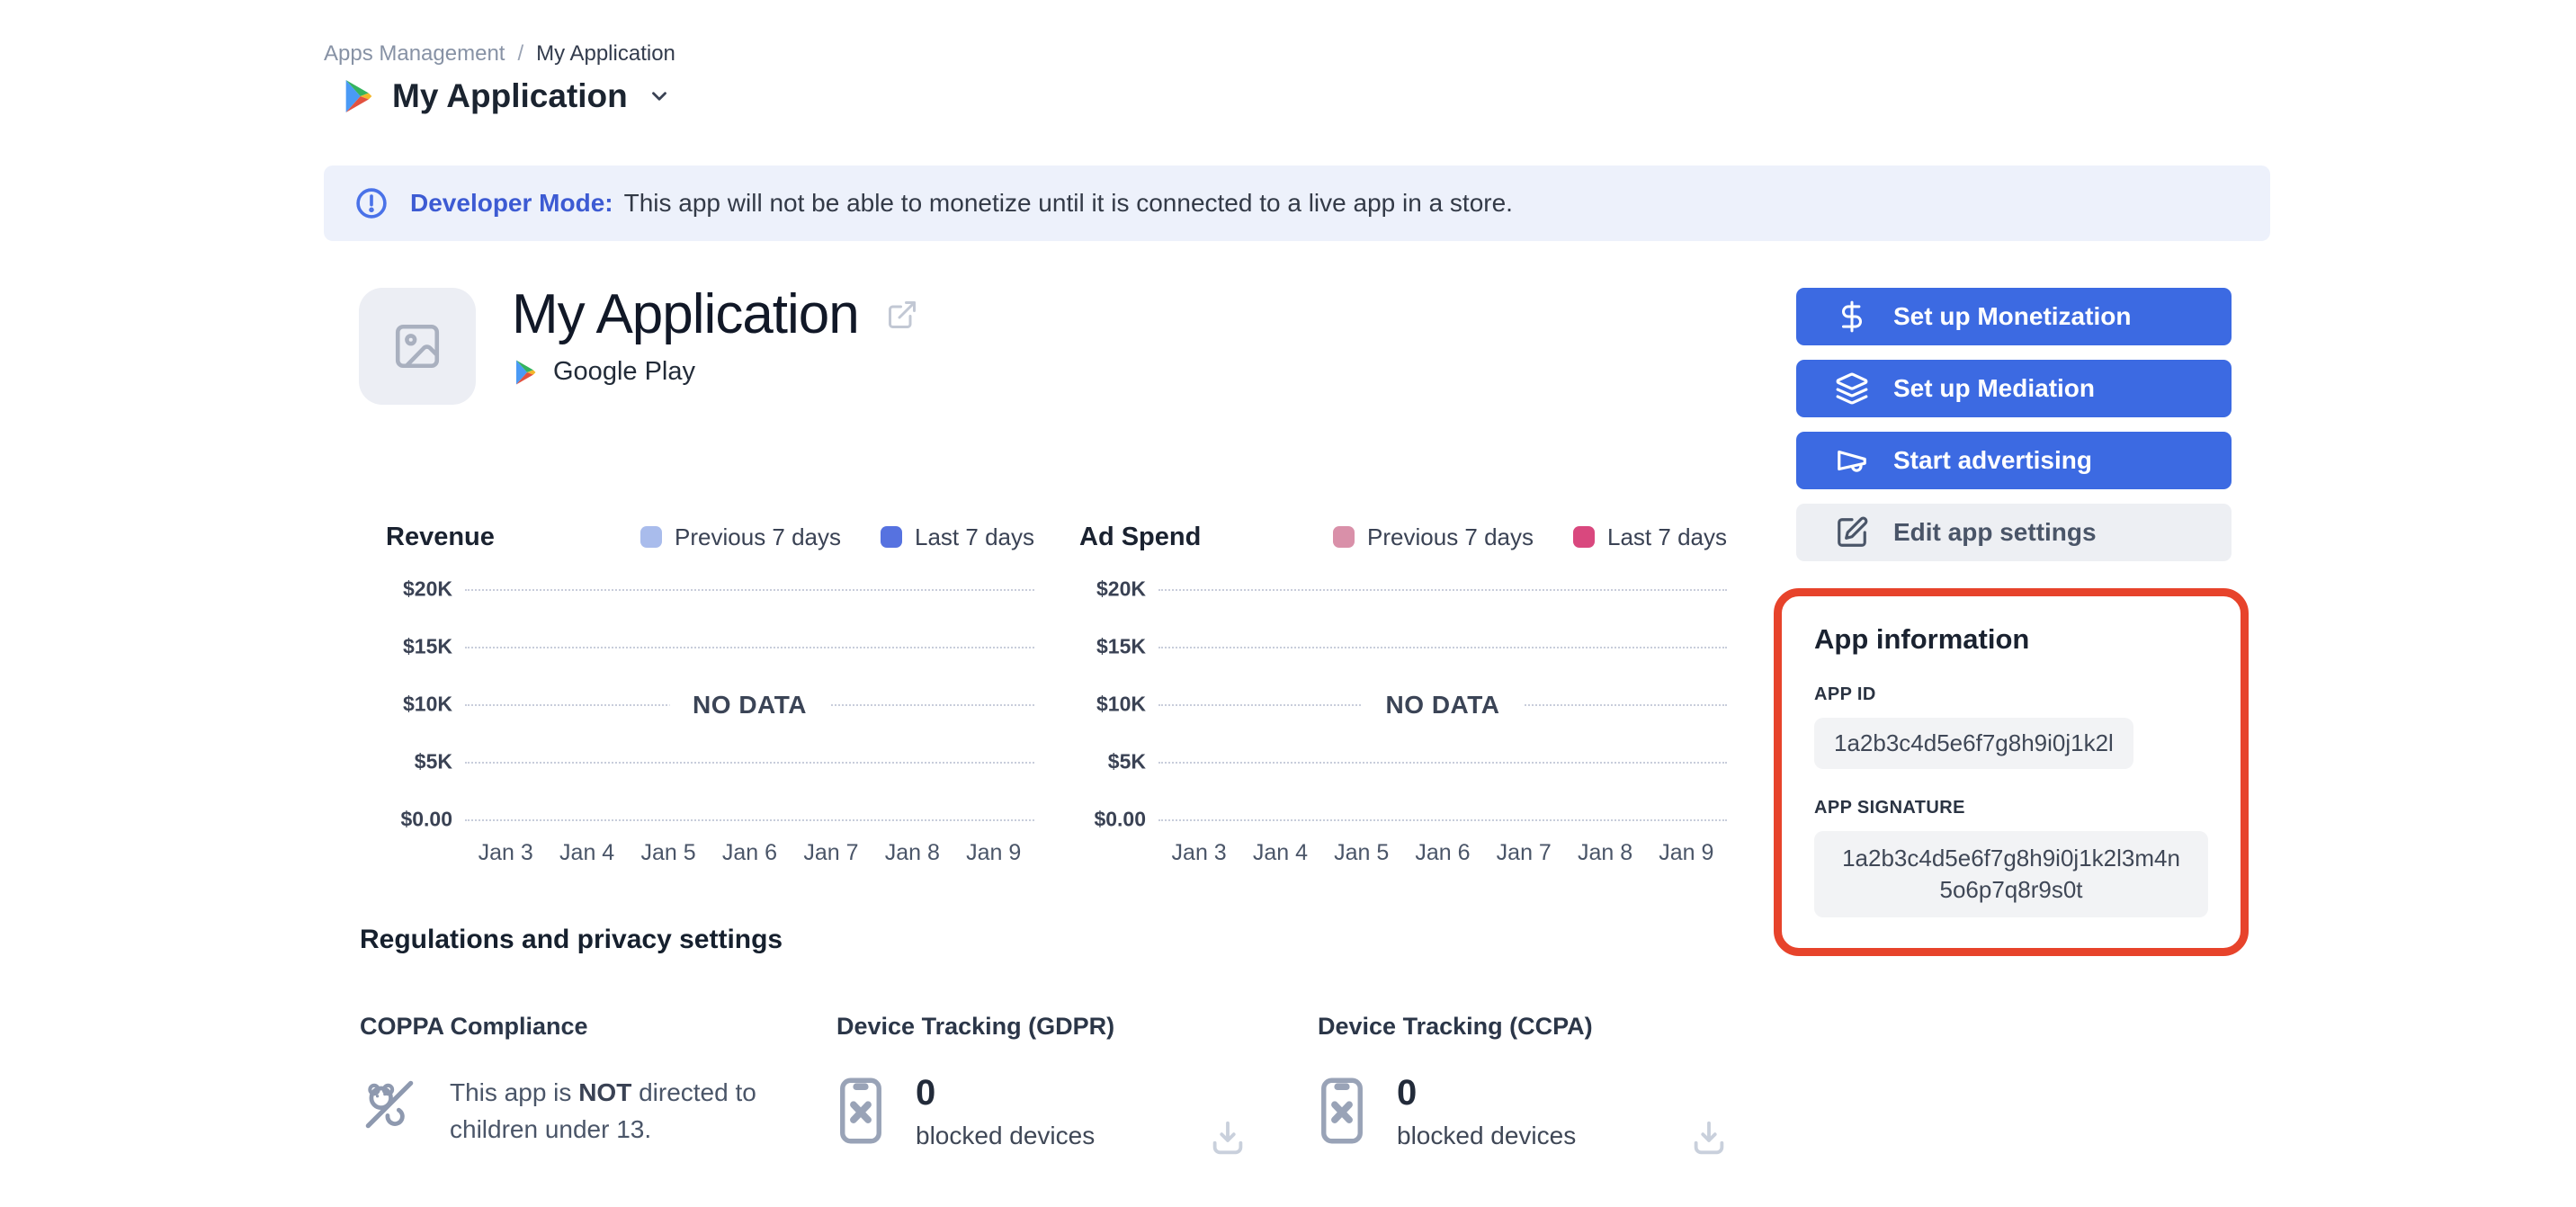  I want to click on app-info-title: App information, so click(1922, 639).